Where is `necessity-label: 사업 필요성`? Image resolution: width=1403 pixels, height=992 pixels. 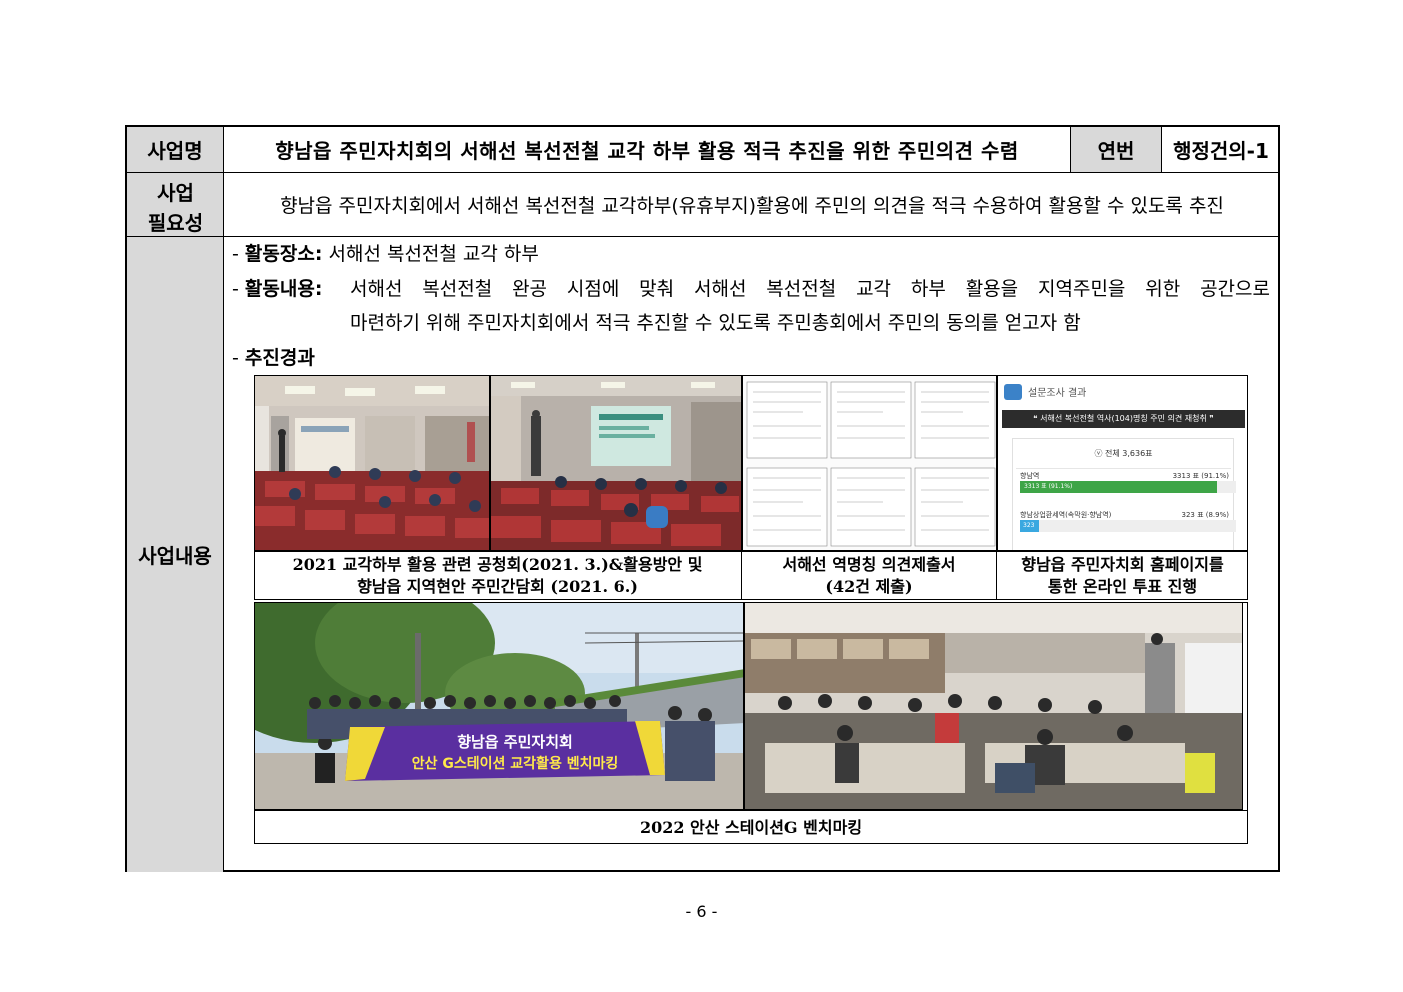
necessity-label: 사업 필요성 is located at coordinates (175, 205).